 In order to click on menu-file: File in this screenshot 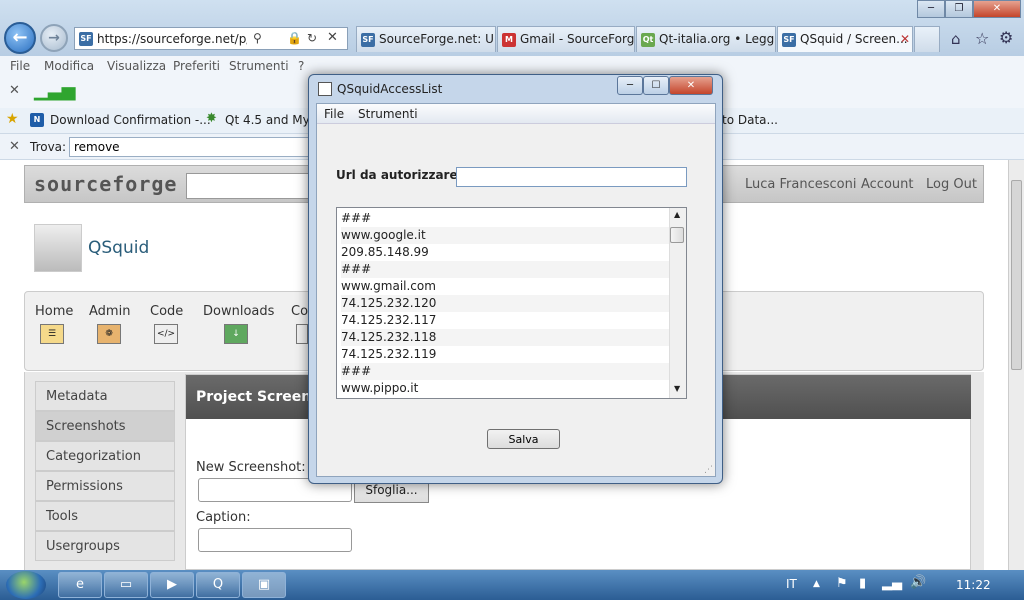, I will do `click(20, 66)`.